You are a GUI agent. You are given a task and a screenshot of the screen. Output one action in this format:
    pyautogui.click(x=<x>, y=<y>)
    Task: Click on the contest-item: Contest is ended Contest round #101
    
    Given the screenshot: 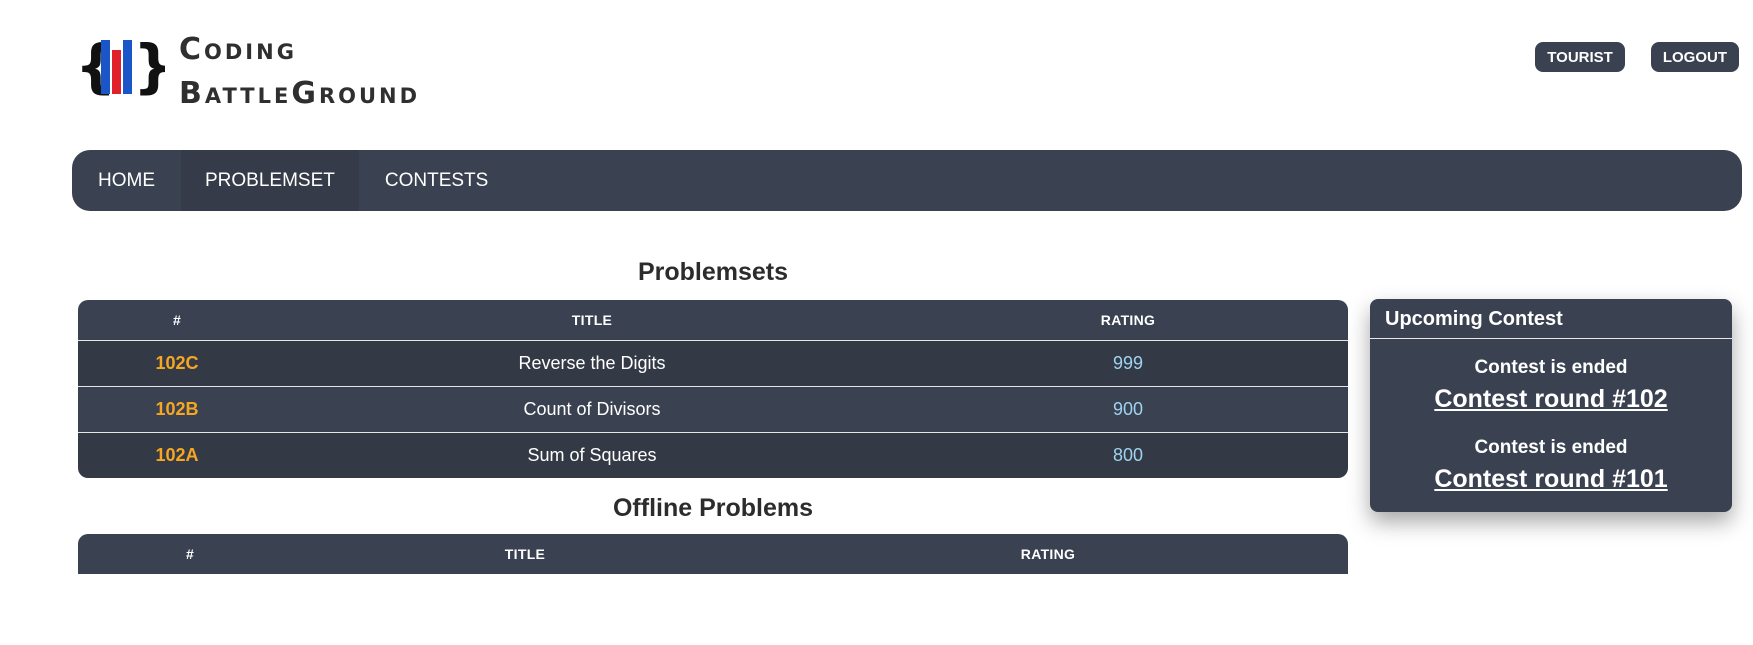 What is the action you would take?
    pyautogui.click(x=1551, y=466)
    